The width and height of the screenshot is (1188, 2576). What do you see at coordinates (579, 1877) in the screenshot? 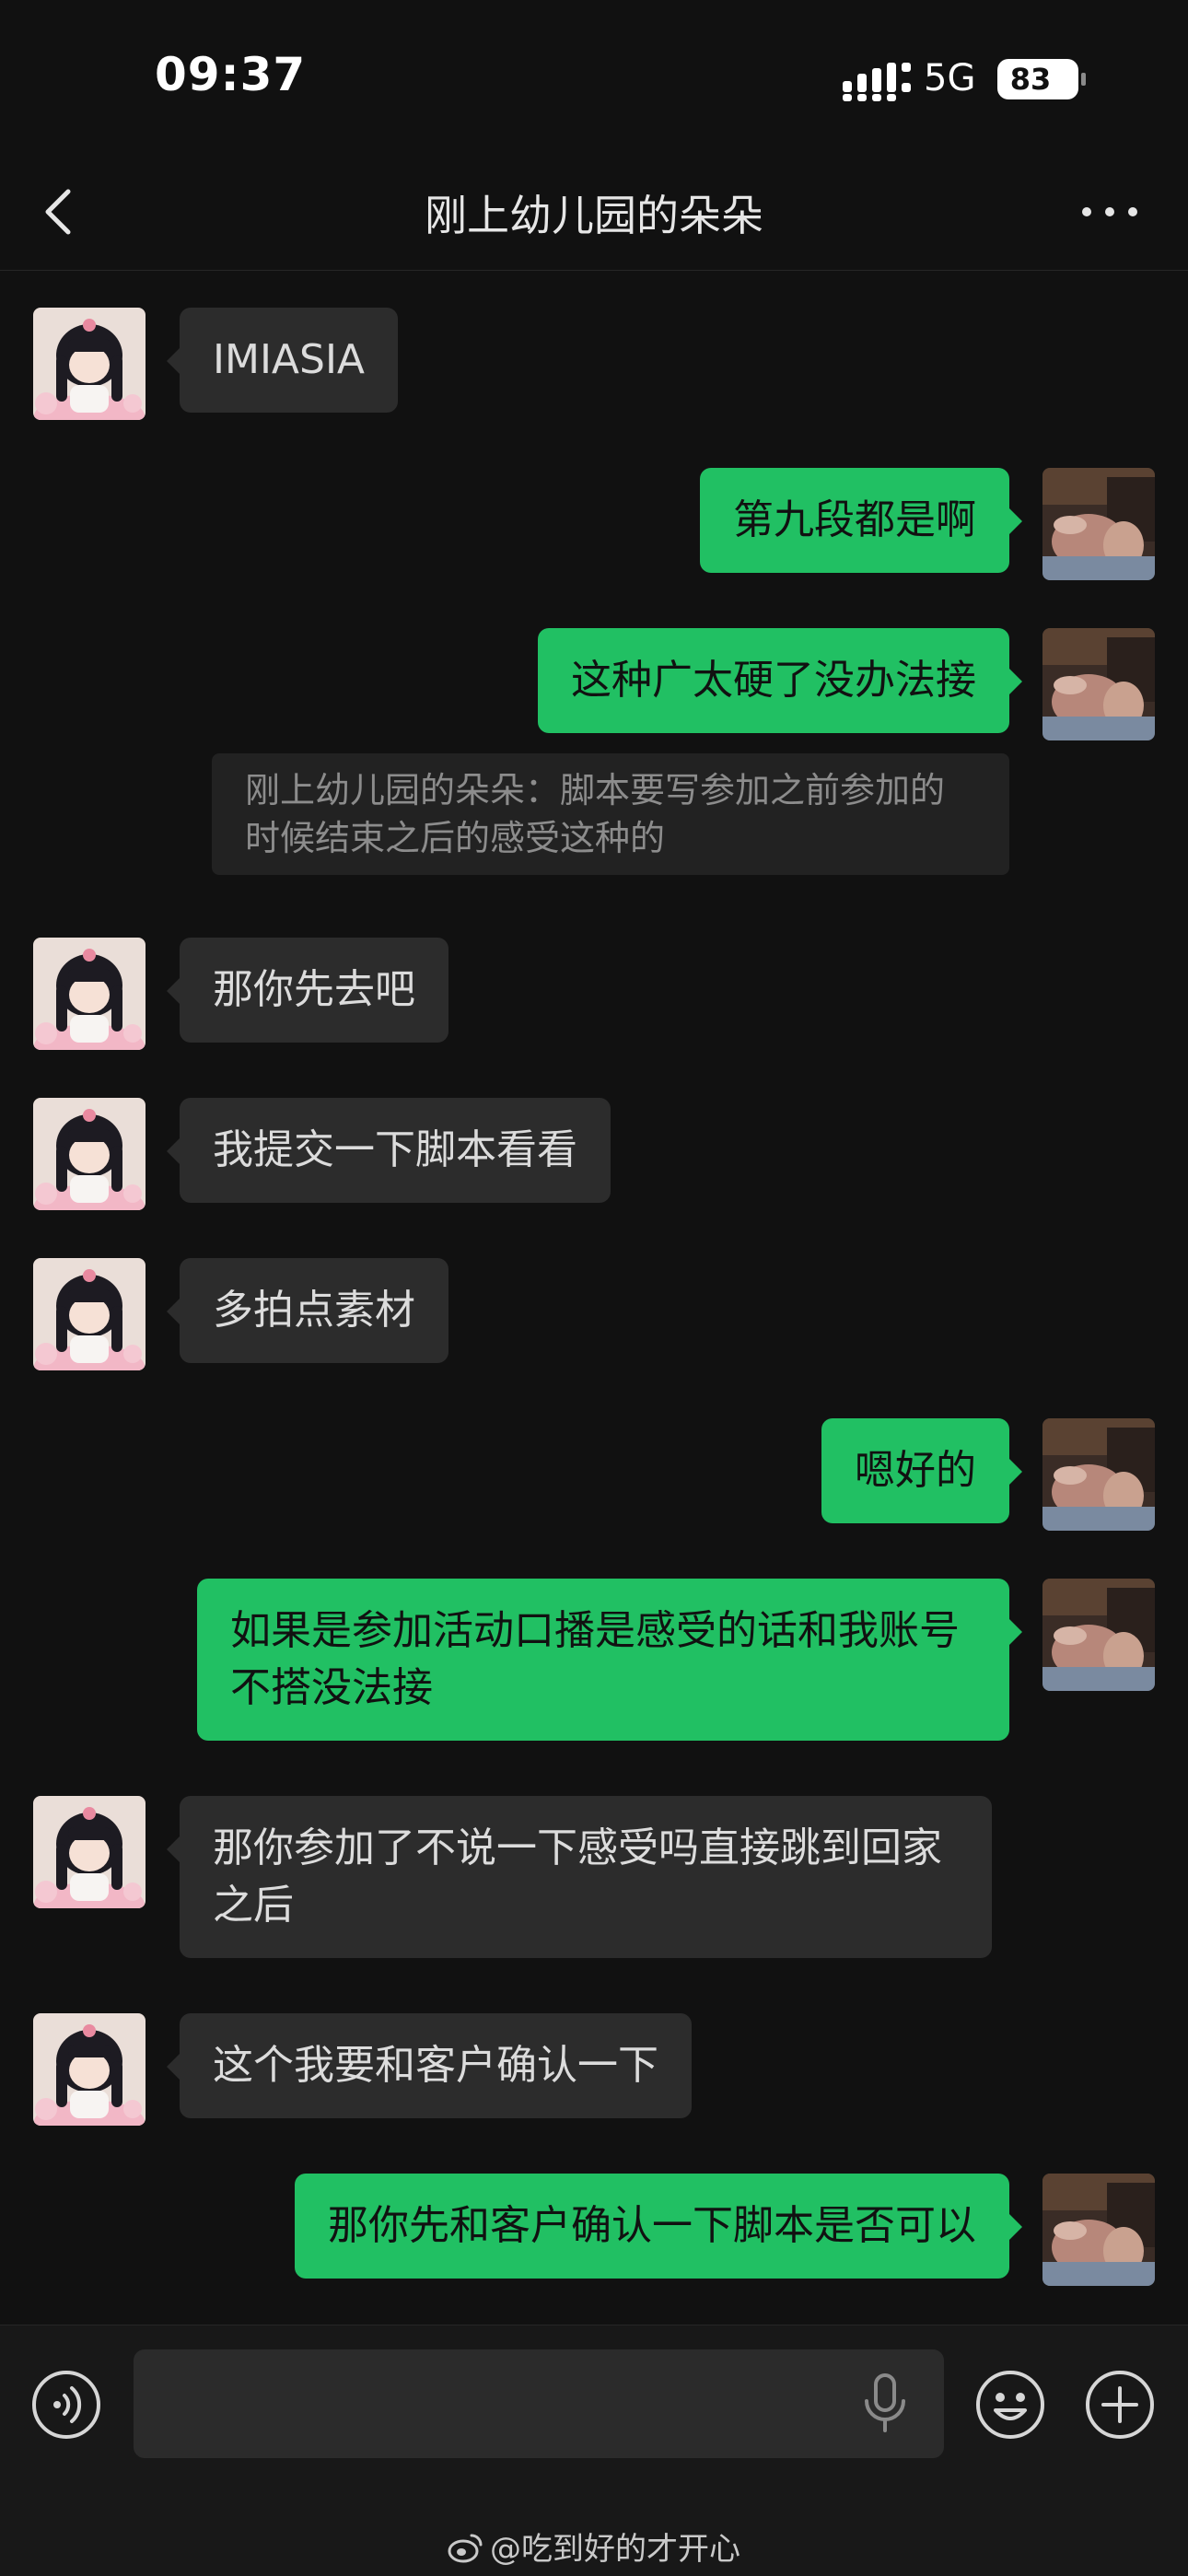
I see `message-bubble-incoming: 那你参加了不说一下感受吗直接跳到回家之后` at bounding box center [579, 1877].